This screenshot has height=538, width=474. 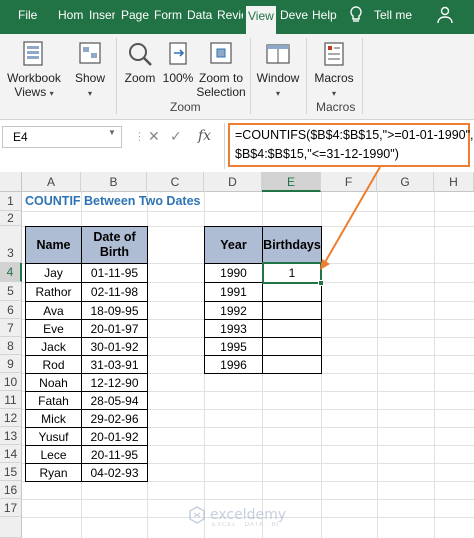 What do you see at coordinates (246, 525) in the screenshot?
I see `watermark-tagline: EXCEL · DATA · BI` at bounding box center [246, 525].